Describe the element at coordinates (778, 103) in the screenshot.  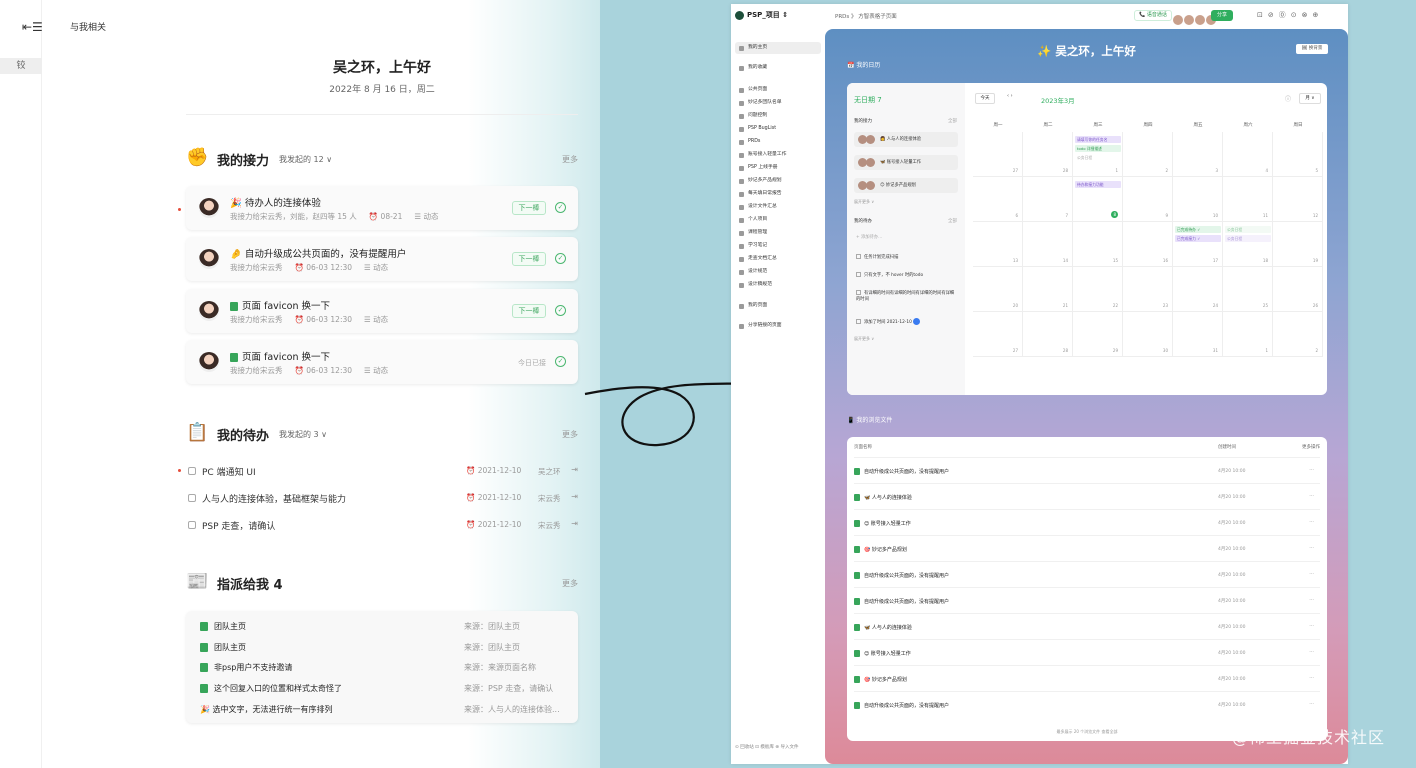
I see `nav-item: 妙记多团队名单` at that location.